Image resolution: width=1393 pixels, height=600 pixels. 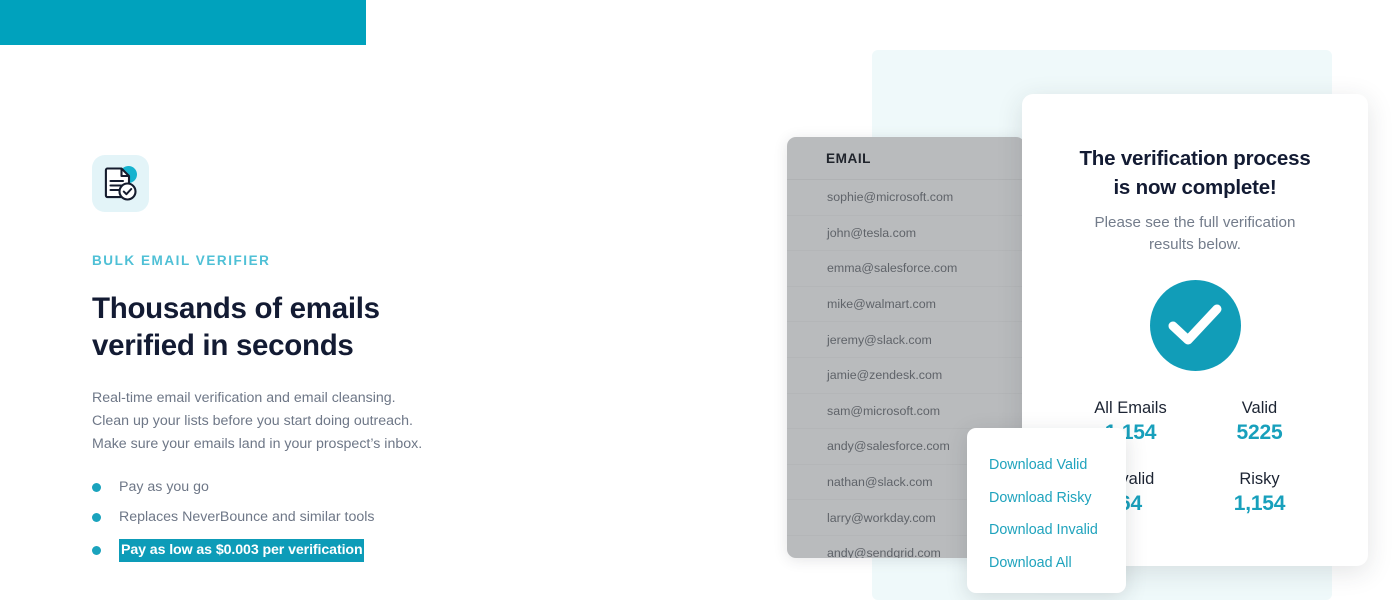 I want to click on menu-item-download-valid: Download Valid, so click(x=1046, y=465).